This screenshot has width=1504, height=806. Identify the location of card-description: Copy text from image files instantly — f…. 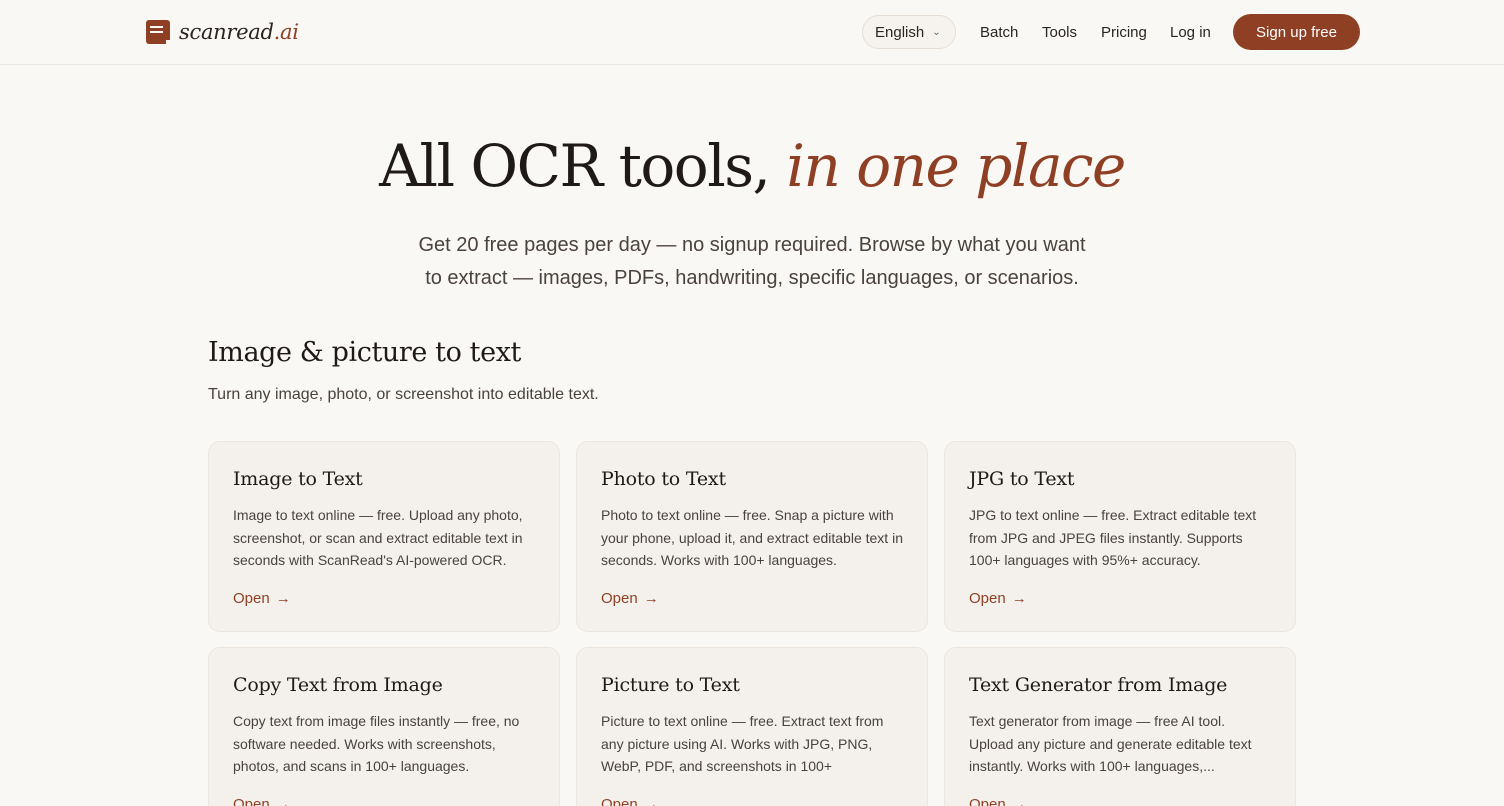
(376, 743).